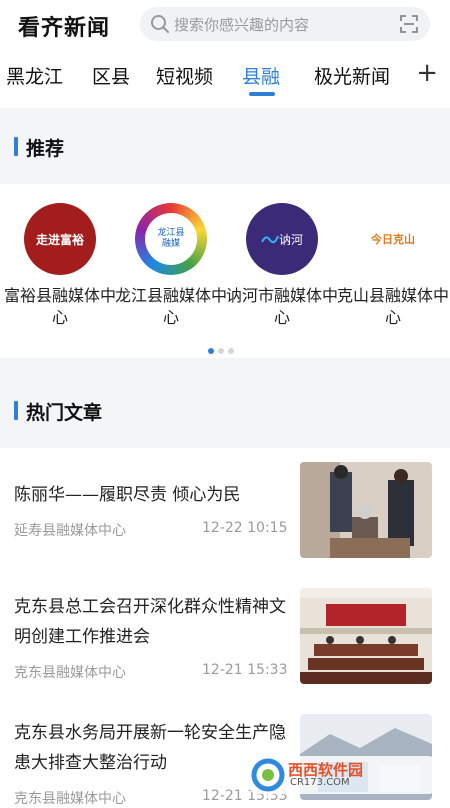 This screenshot has width=450, height=808. What do you see at coordinates (127, 495) in the screenshot?
I see `article-title: 陈丽华——履职尽责 倾心为民` at bounding box center [127, 495].